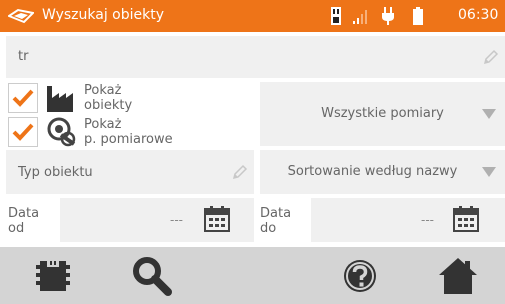  I want to click on date-to-label: Data do, so click(275, 221).